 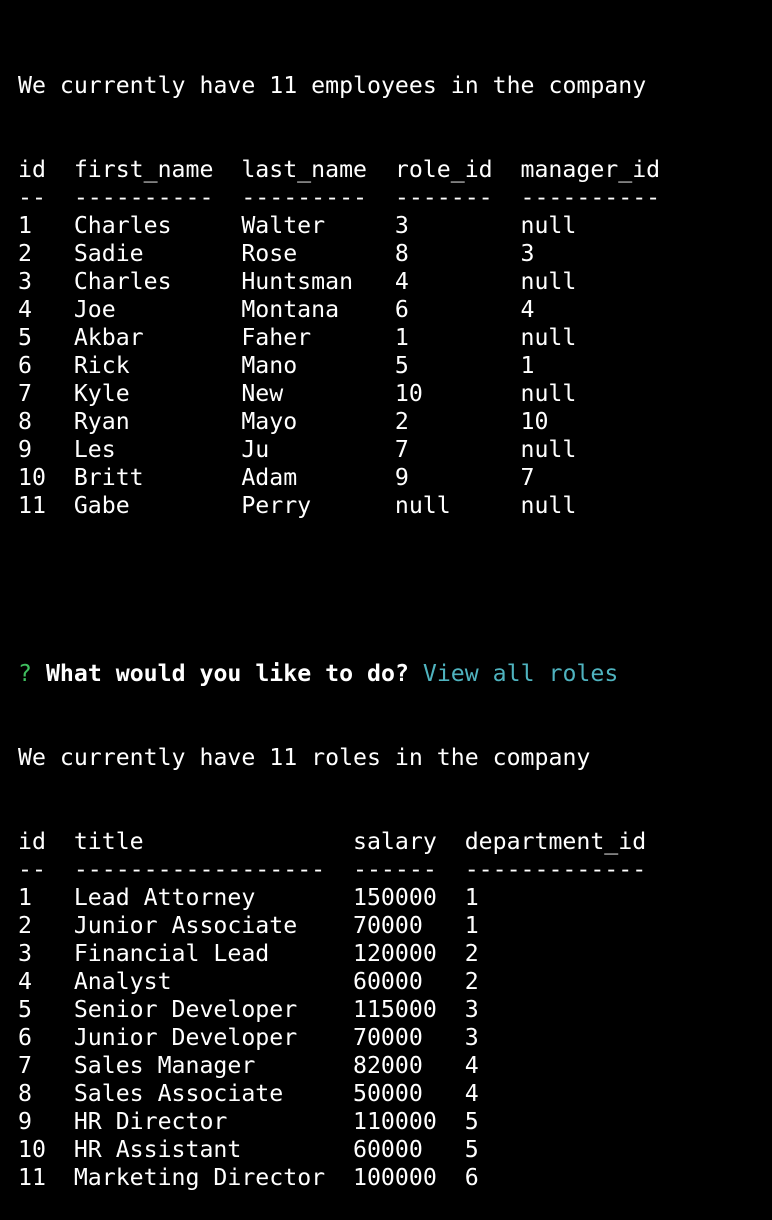 I want to click on employee-manager-id-cell: manager_id, so click(x=590, y=169).